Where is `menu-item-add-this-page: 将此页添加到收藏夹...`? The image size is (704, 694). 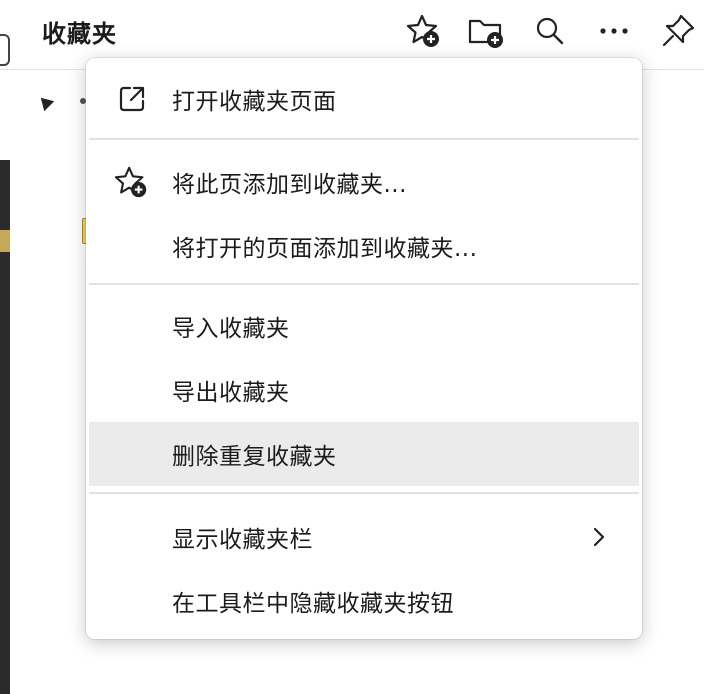
menu-item-add-this-page: 将此页添加到收藏夹... is located at coordinates (364, 182).